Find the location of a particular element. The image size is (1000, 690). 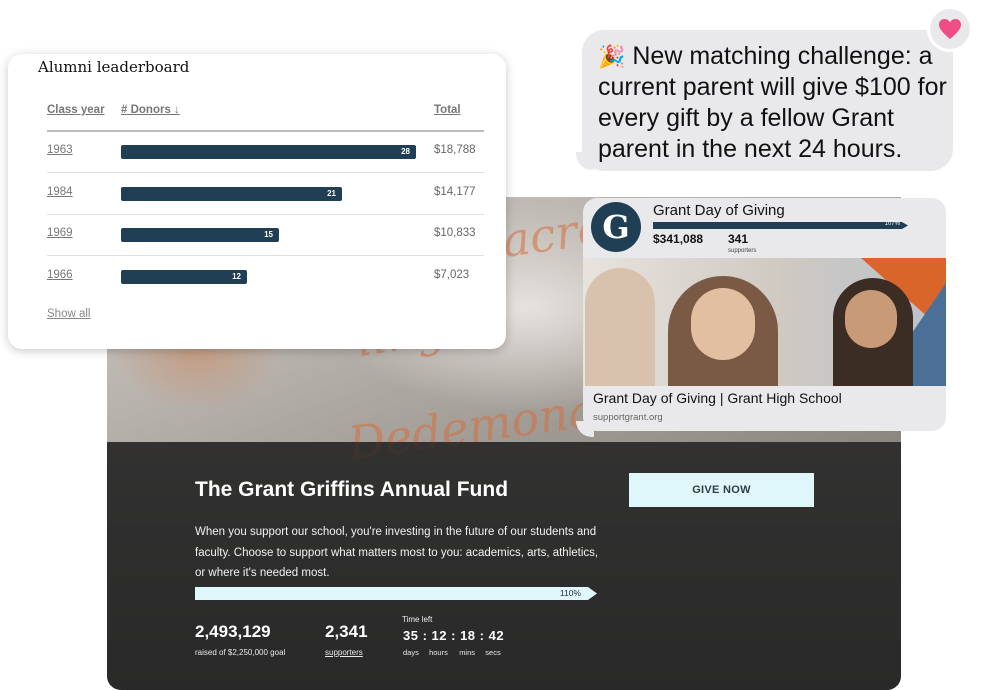

fund-progress-fill is located at coordinates (396, 593).